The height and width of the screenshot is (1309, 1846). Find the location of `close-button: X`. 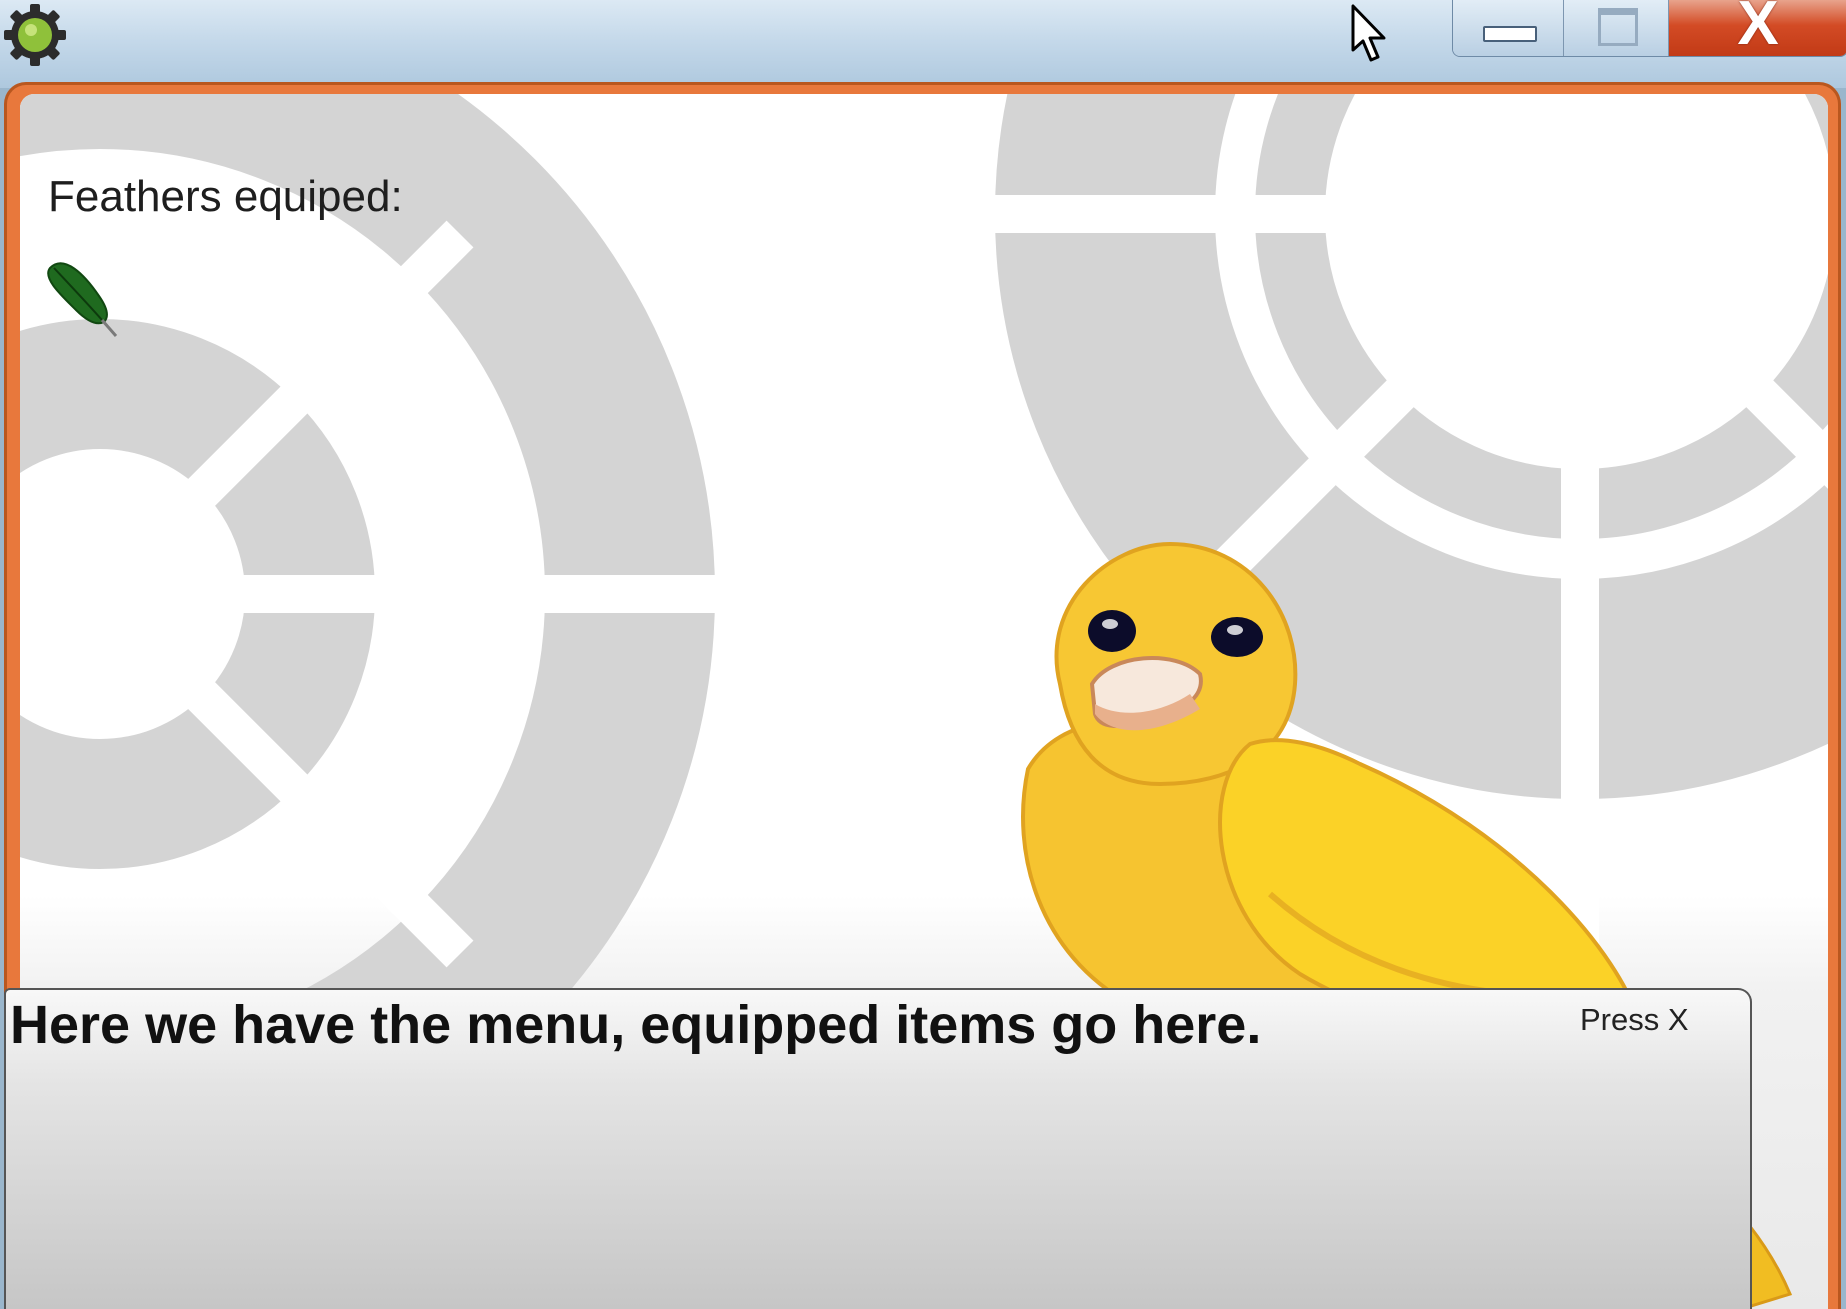

close-button: X is located at coordinates (1757, 28).